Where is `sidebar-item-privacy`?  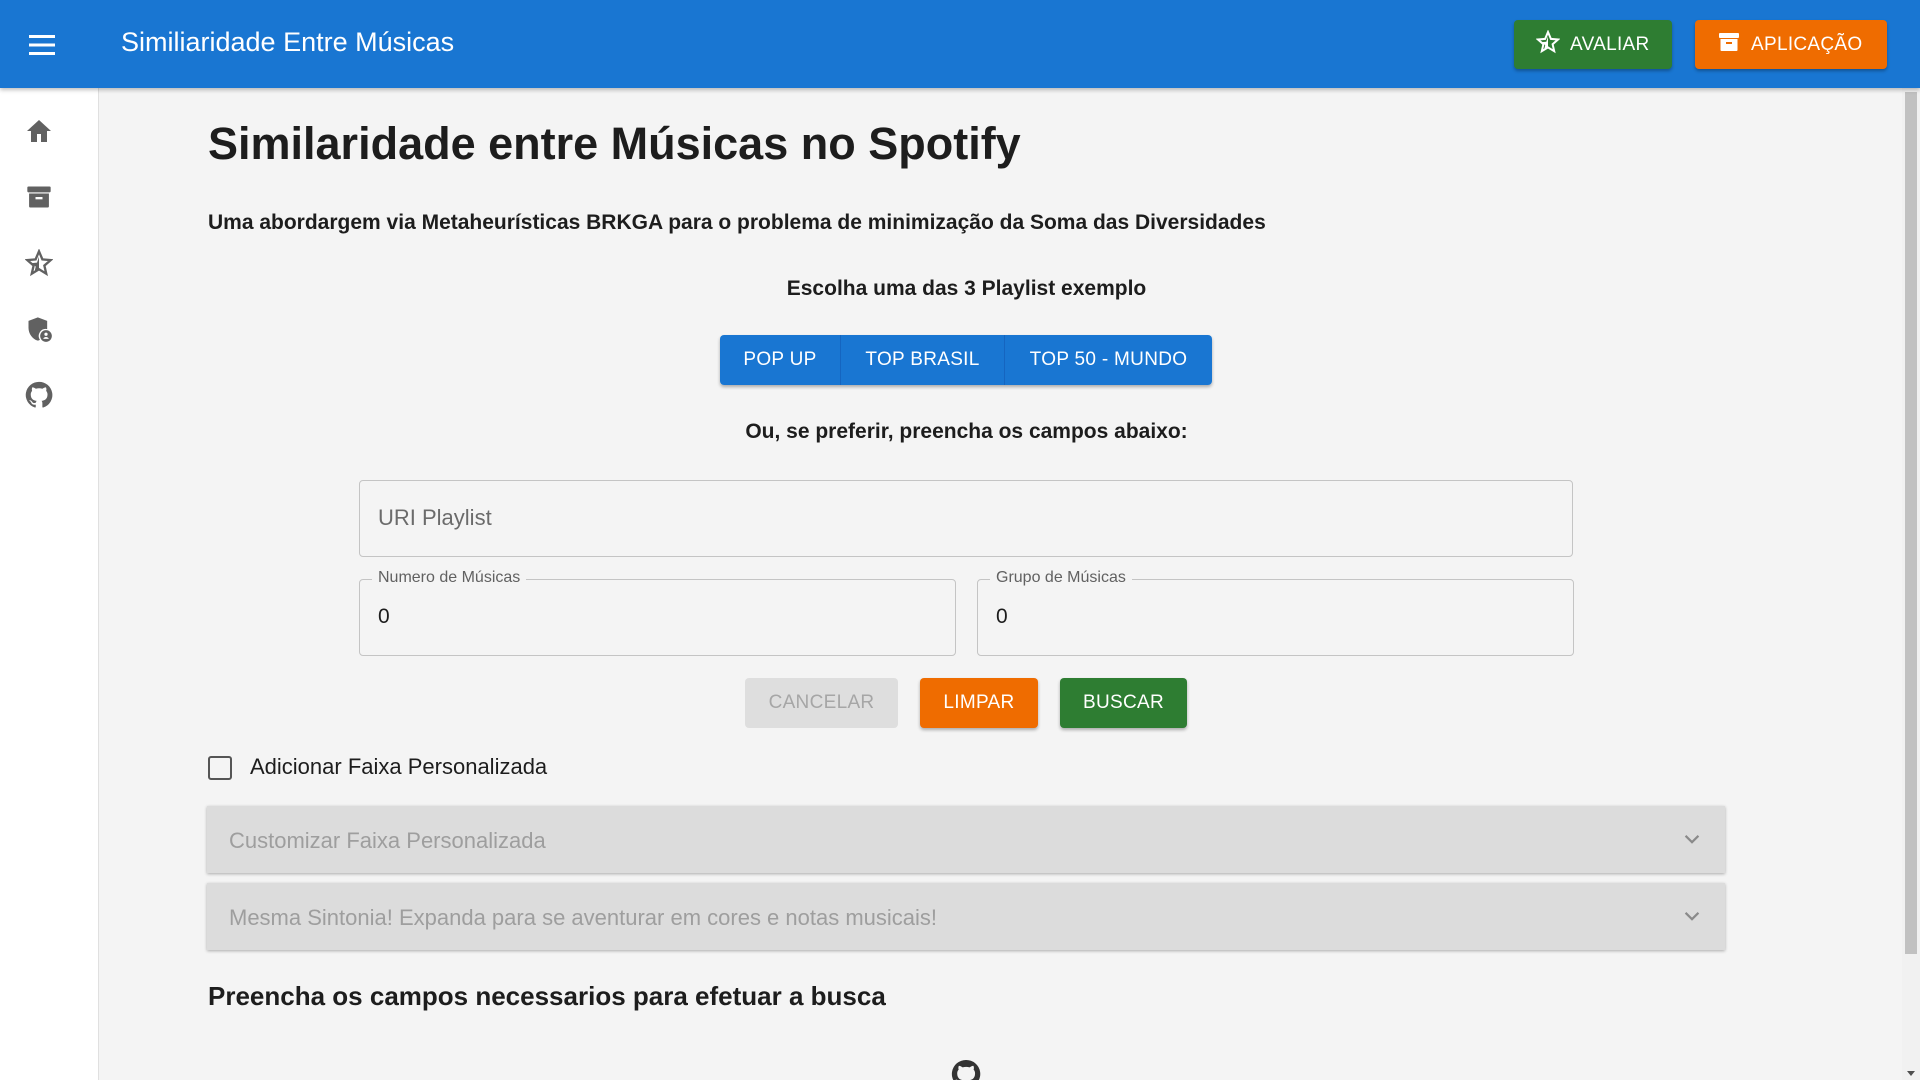 sidebar-item-privacy is located at coordinates (39, 331).